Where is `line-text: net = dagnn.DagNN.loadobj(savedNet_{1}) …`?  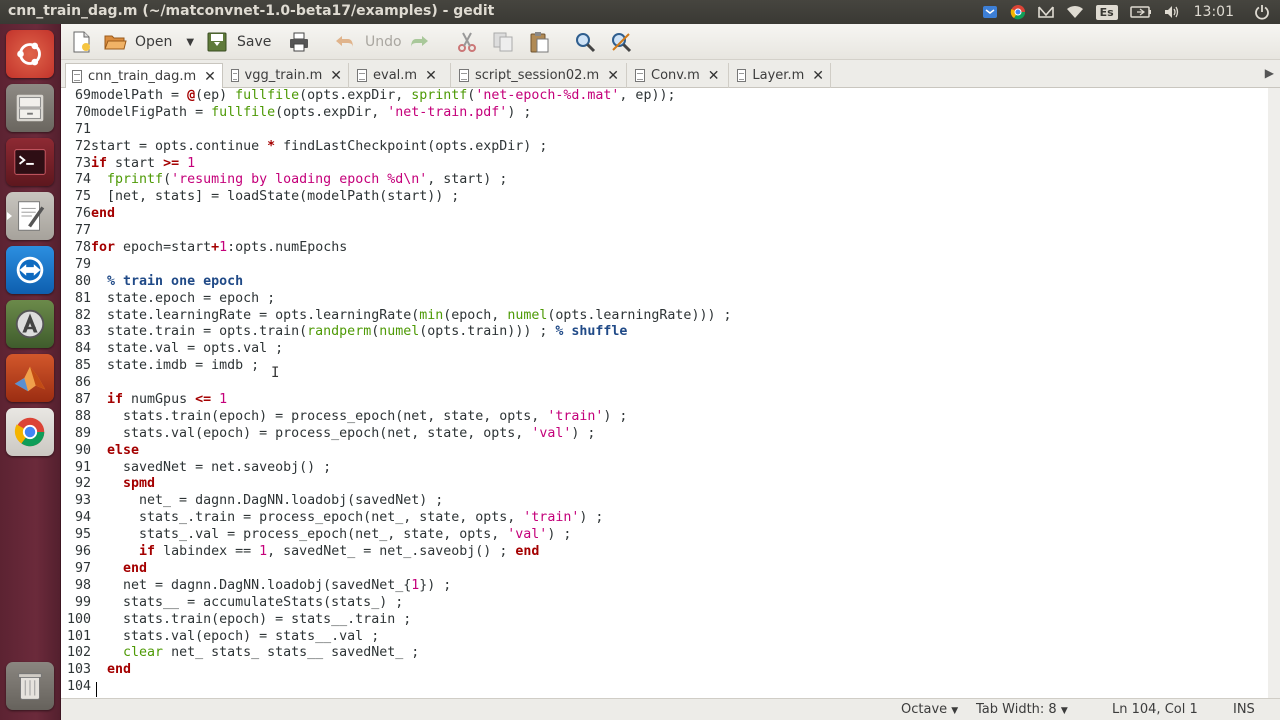
line-text: net = dagnn.DagNN.loadobj(savedNet_{1}) … is located at coordinates (271, 585).